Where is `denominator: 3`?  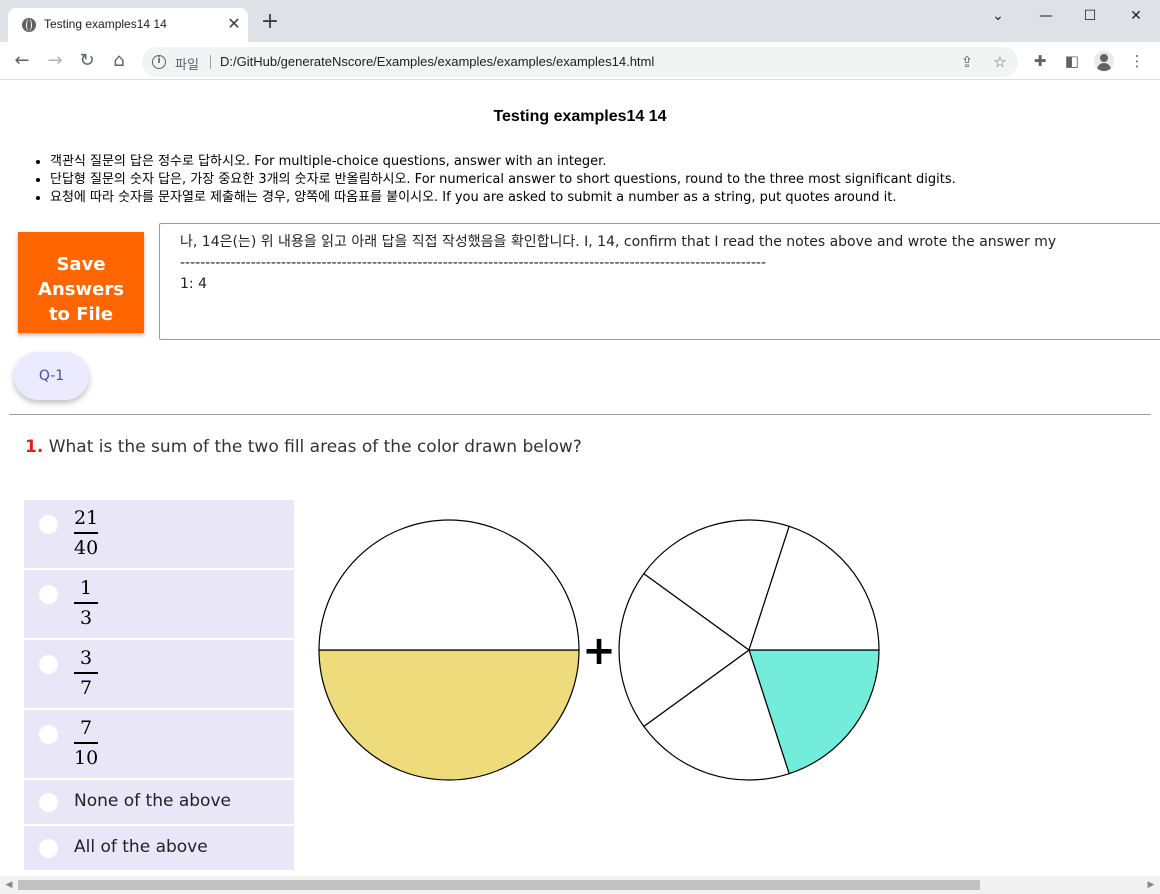 denominator: 3 is located at coordinates (86, 617).